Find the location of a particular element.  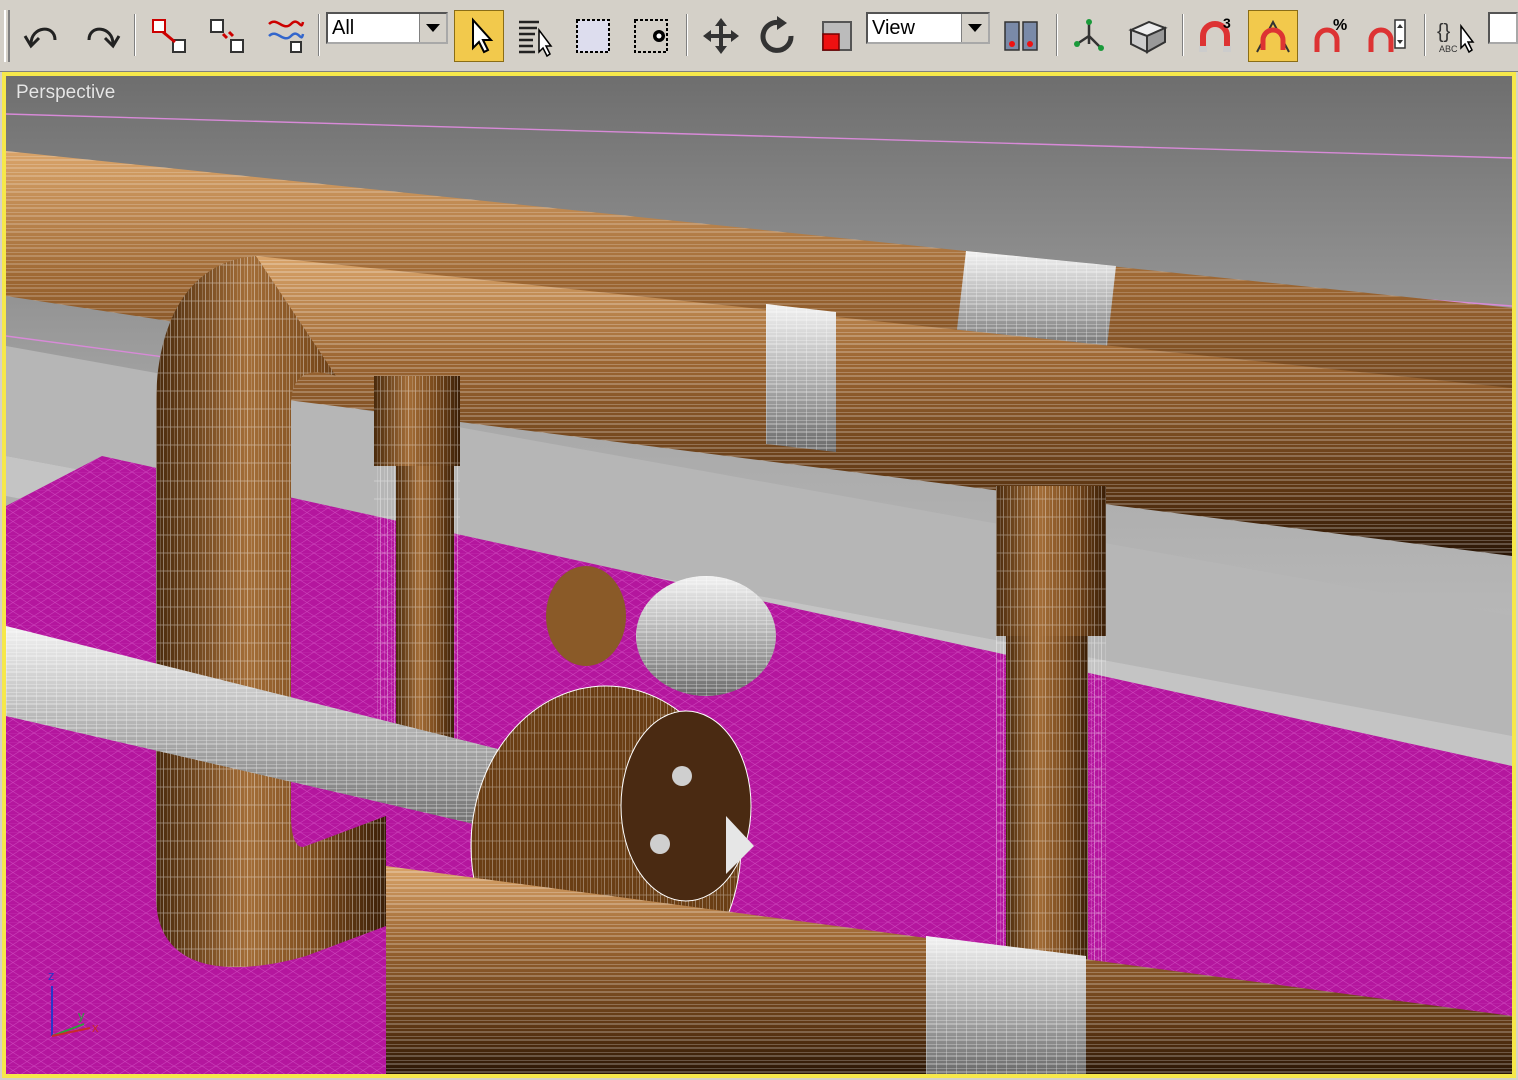

snaps-toggle-button: 3 is located at coordinates (1215, 36).